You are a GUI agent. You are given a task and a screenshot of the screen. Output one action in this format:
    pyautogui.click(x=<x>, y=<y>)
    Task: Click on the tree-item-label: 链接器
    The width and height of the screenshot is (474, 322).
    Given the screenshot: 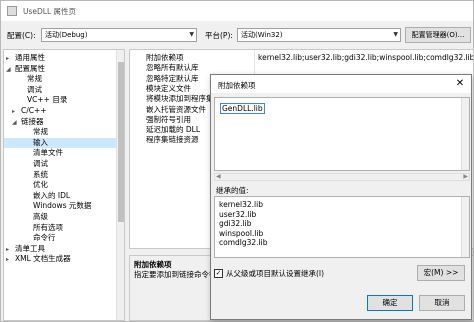 What is the action you would take?
    pyautogui.click(x=32, y=121)
    